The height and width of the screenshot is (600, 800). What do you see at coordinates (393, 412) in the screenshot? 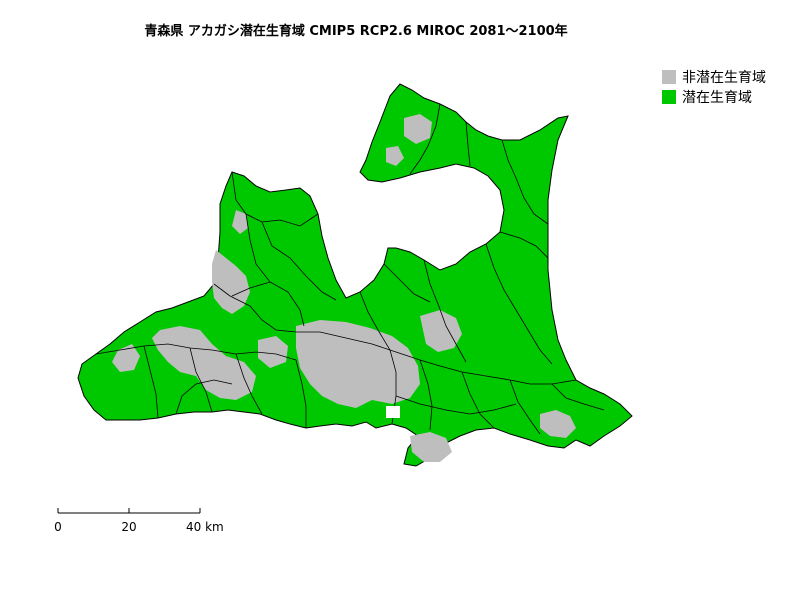
I see `no-data-patch` at bounding box center [393, 412].